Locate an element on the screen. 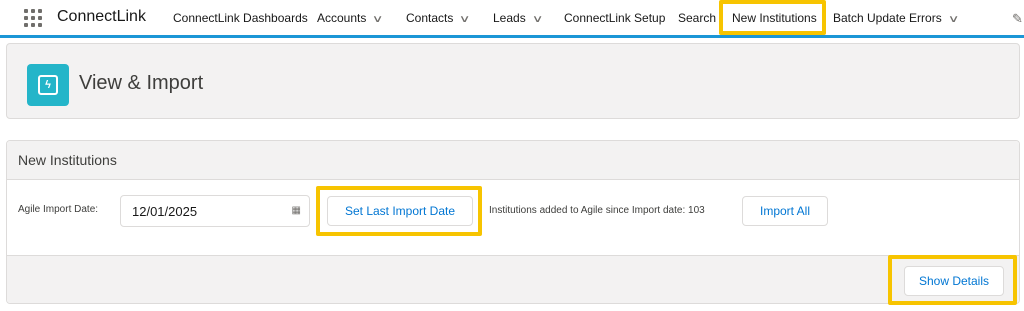 Image resolution: width=1024 pixels, height=311 pixels. edit-nav-pencil-icon: ✎ is located at coordinates (1017, 19).